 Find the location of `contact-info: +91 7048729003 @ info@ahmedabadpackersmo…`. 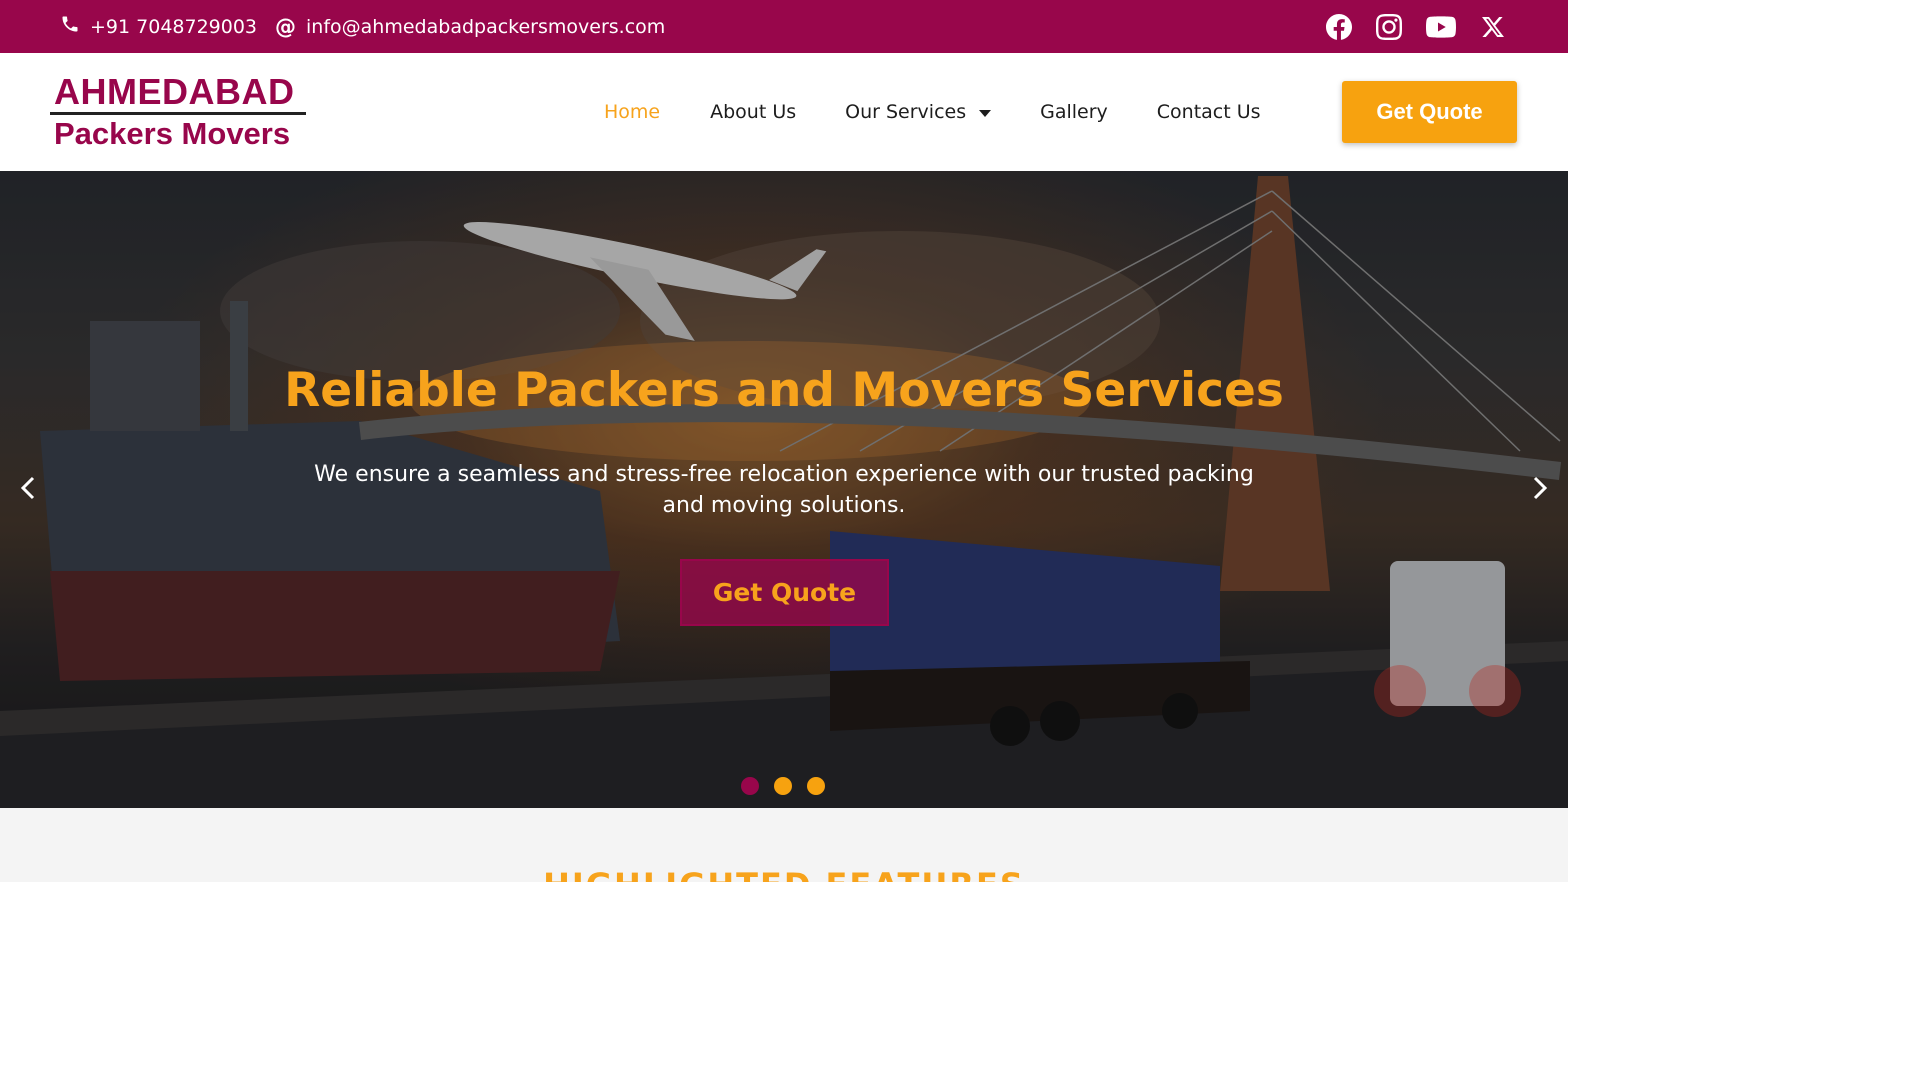

contact-info: +91 7048729003 @ info@ahmedabadpackersmo… is located at coordinates (362, 26).